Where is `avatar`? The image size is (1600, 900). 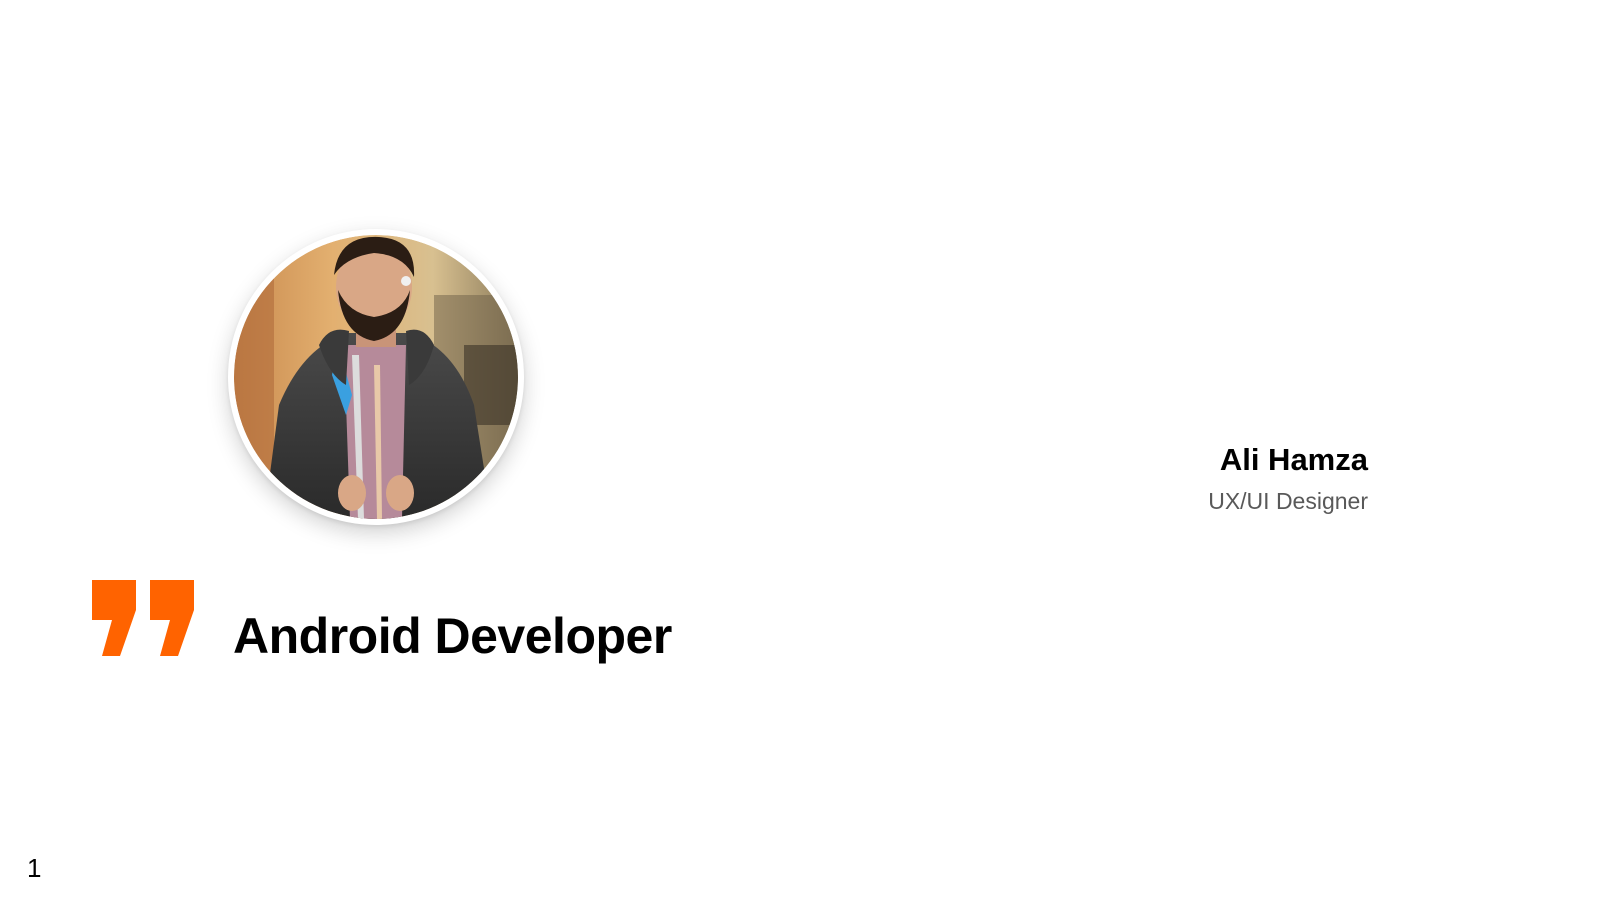 avatar is located at coordinates (376, 377).